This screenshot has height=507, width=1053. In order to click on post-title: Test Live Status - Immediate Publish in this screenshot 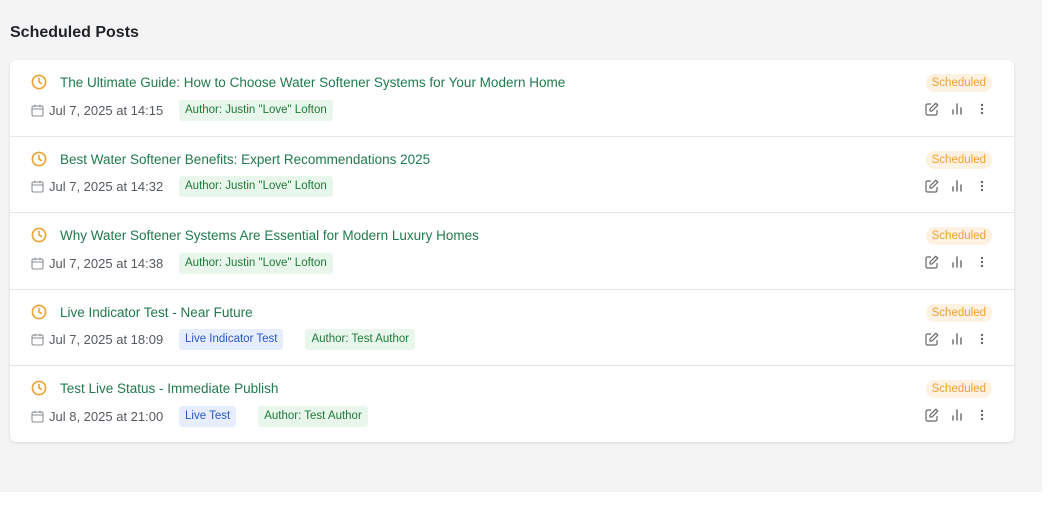, I will do `click(169, 388)`.